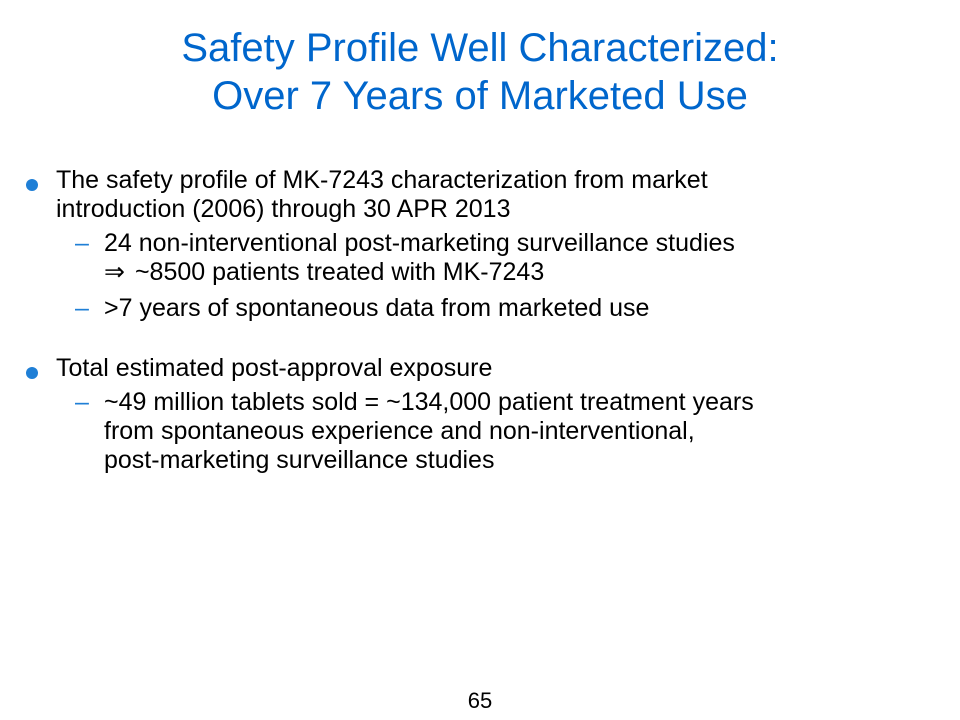 The height and width of the screenshot is (720, 960). I want to click on sub-bullet-text-line: post-marketing surveillance studies, so click(299, 460).